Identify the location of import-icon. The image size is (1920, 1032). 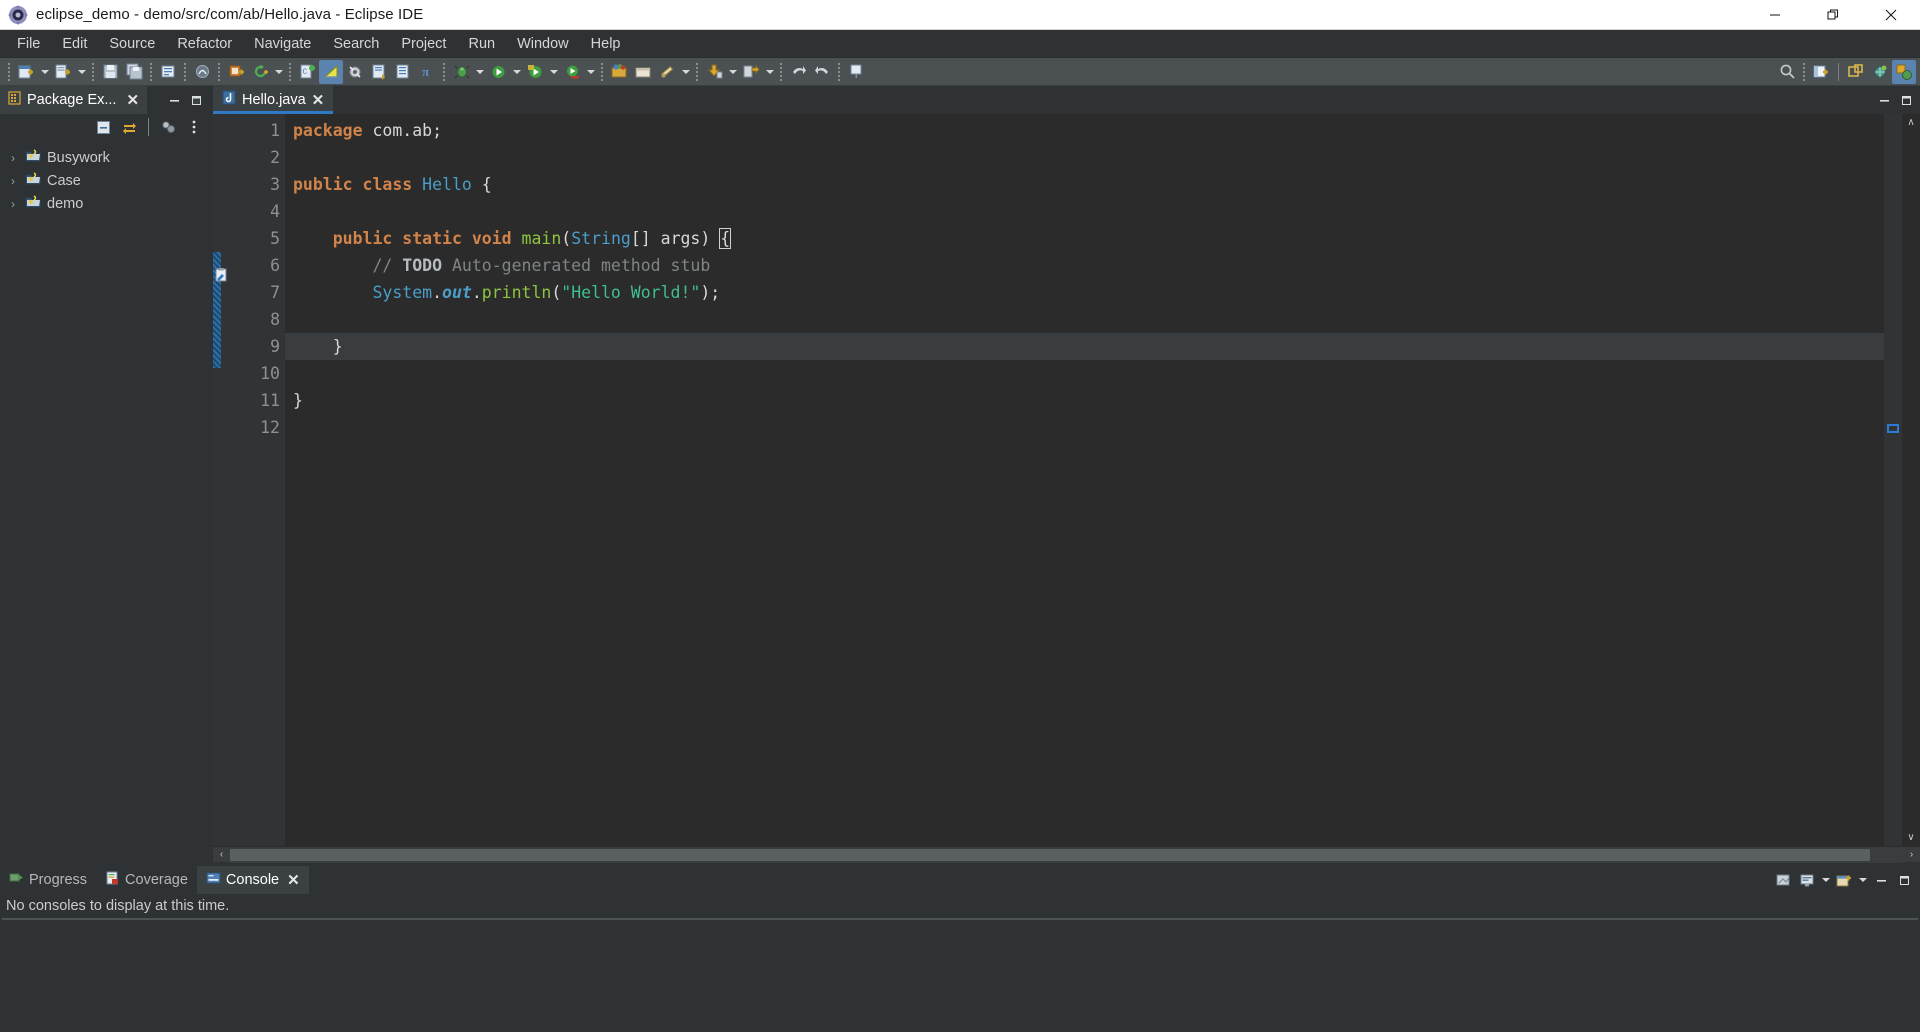
(714, 72).